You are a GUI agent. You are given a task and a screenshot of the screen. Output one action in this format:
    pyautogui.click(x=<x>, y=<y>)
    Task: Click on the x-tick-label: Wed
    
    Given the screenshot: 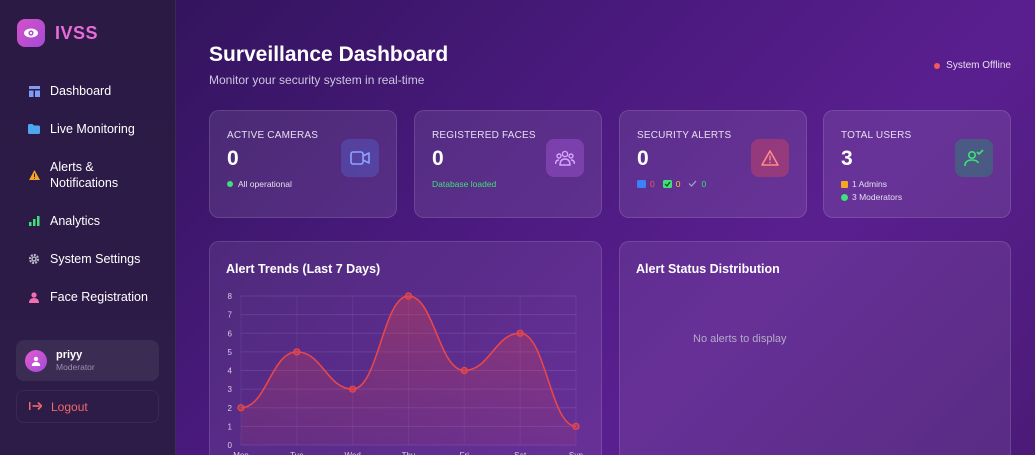 What is the action you would take?
    pyautogui.click(x=353, y=453)
    